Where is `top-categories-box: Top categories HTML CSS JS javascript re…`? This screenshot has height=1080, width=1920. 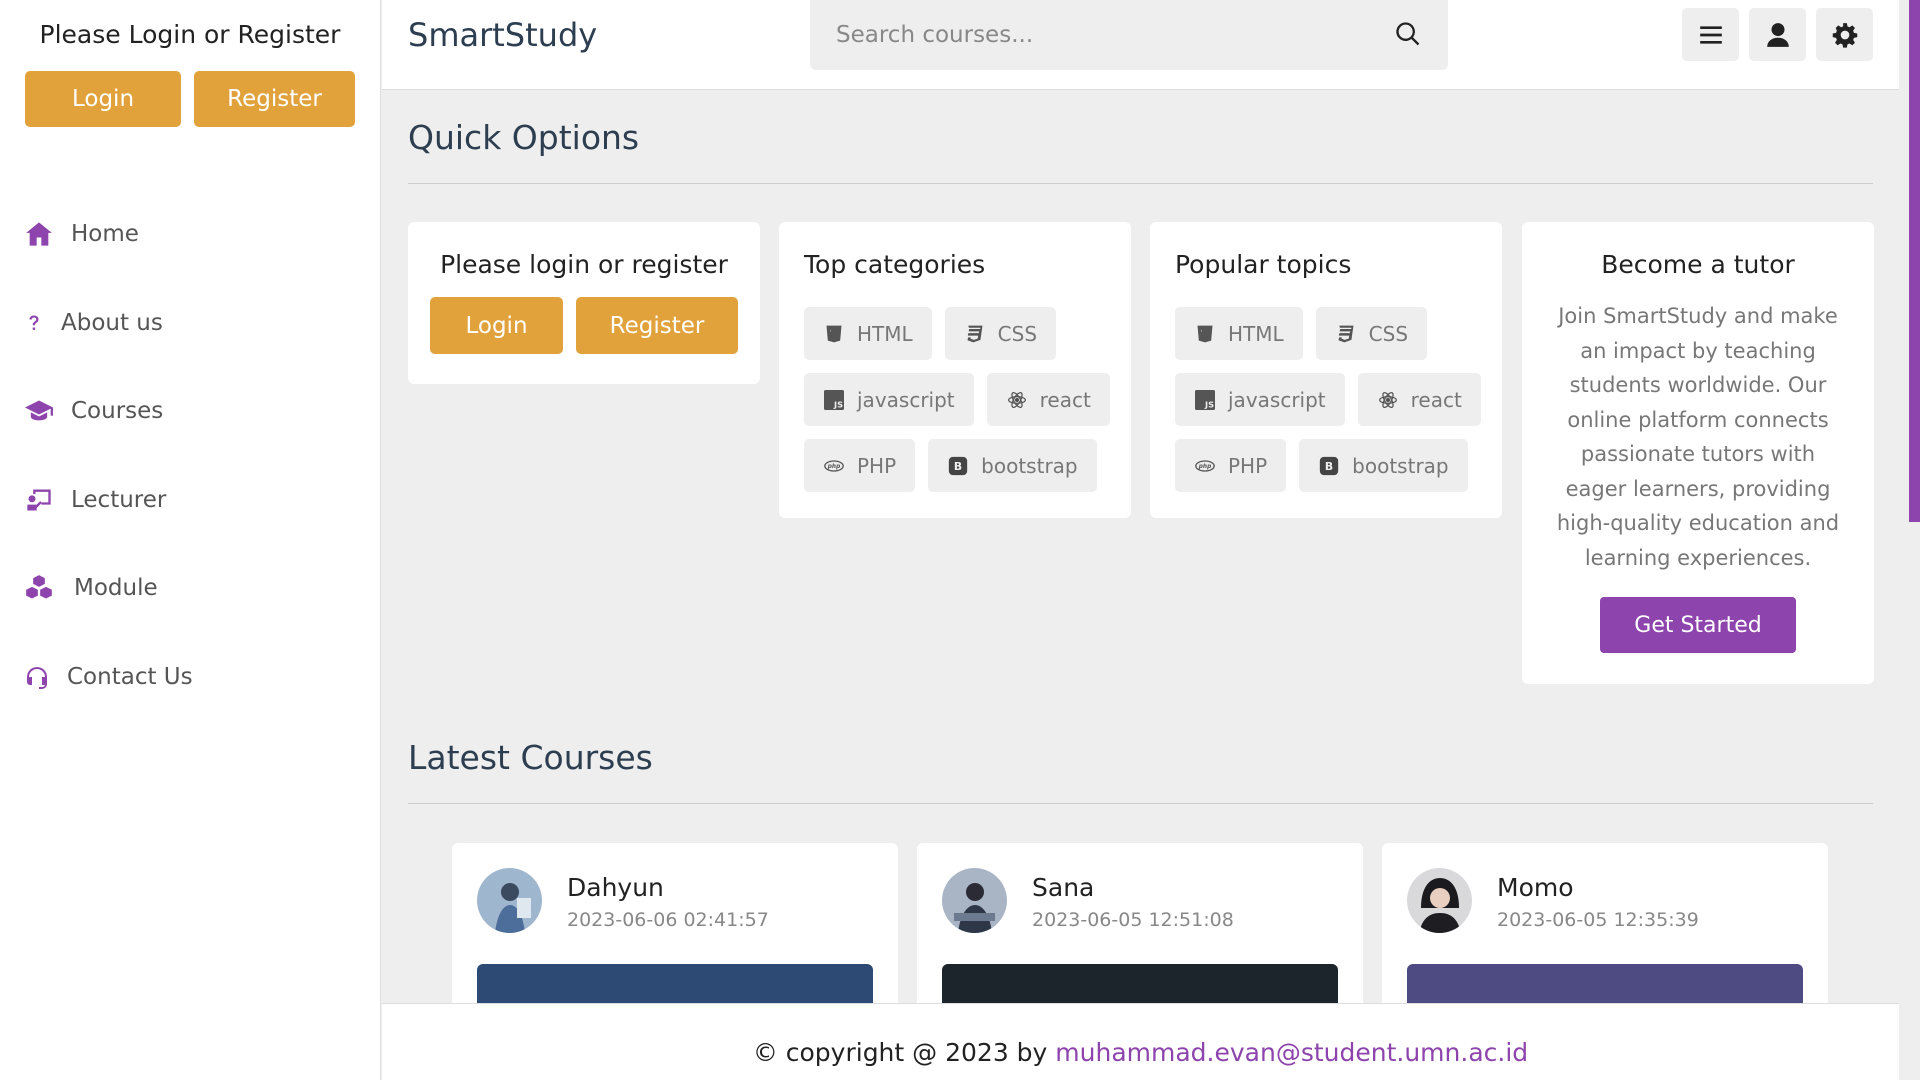
top-categories-box: Top categories HTML CSS JS javascript re… is located at coordinates (955, 370).